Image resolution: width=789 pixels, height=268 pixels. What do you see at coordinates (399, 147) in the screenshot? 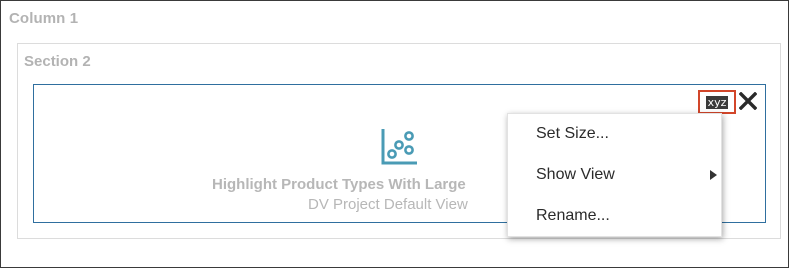
I see `scatter-chart-icon` at bounding box center [399, 147].